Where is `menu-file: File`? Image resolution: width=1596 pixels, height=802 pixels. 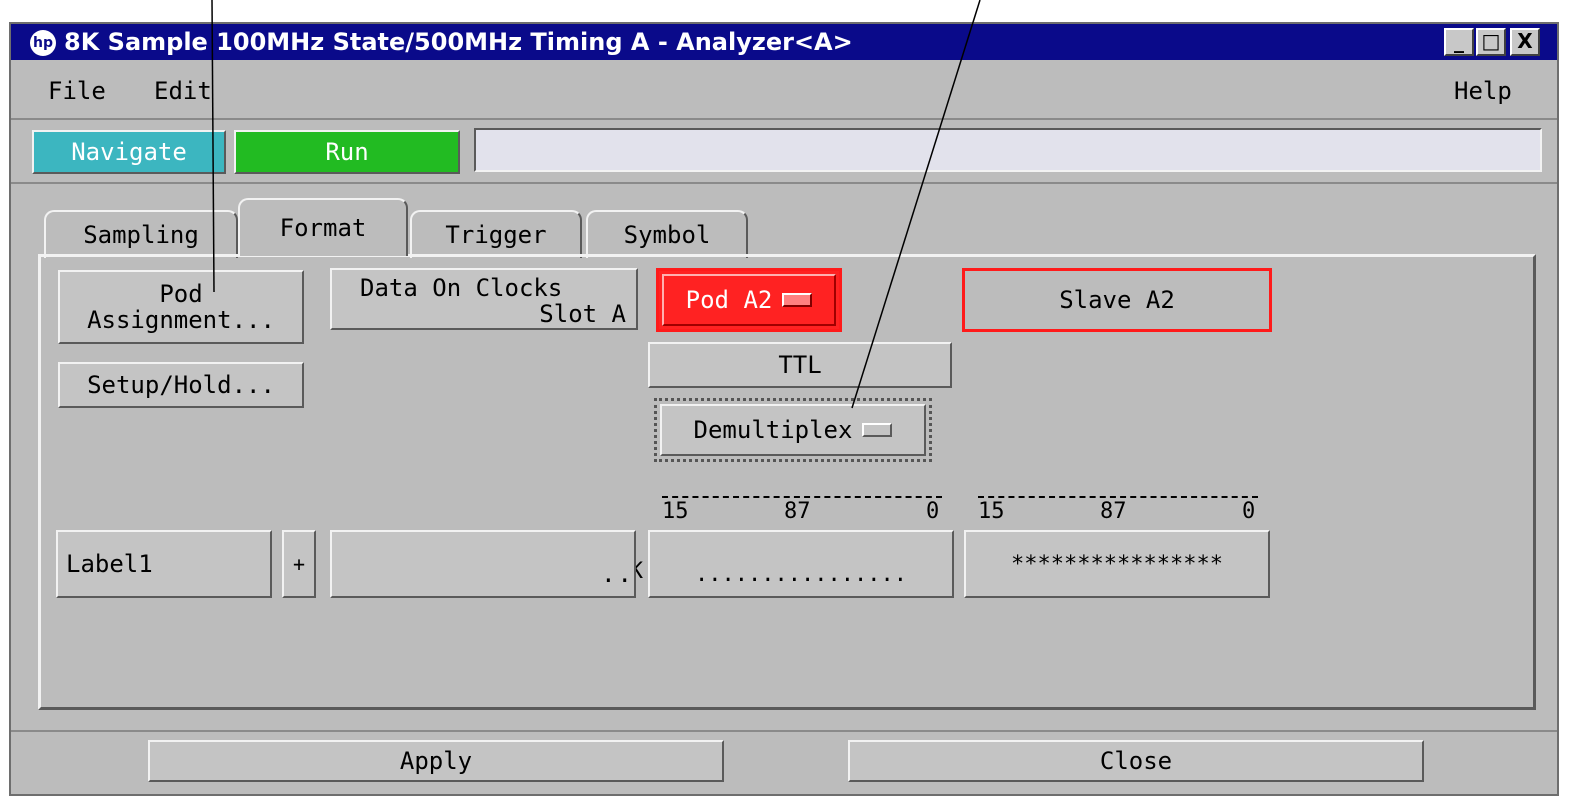
menu-file: File is located at coordinates (77, 91).